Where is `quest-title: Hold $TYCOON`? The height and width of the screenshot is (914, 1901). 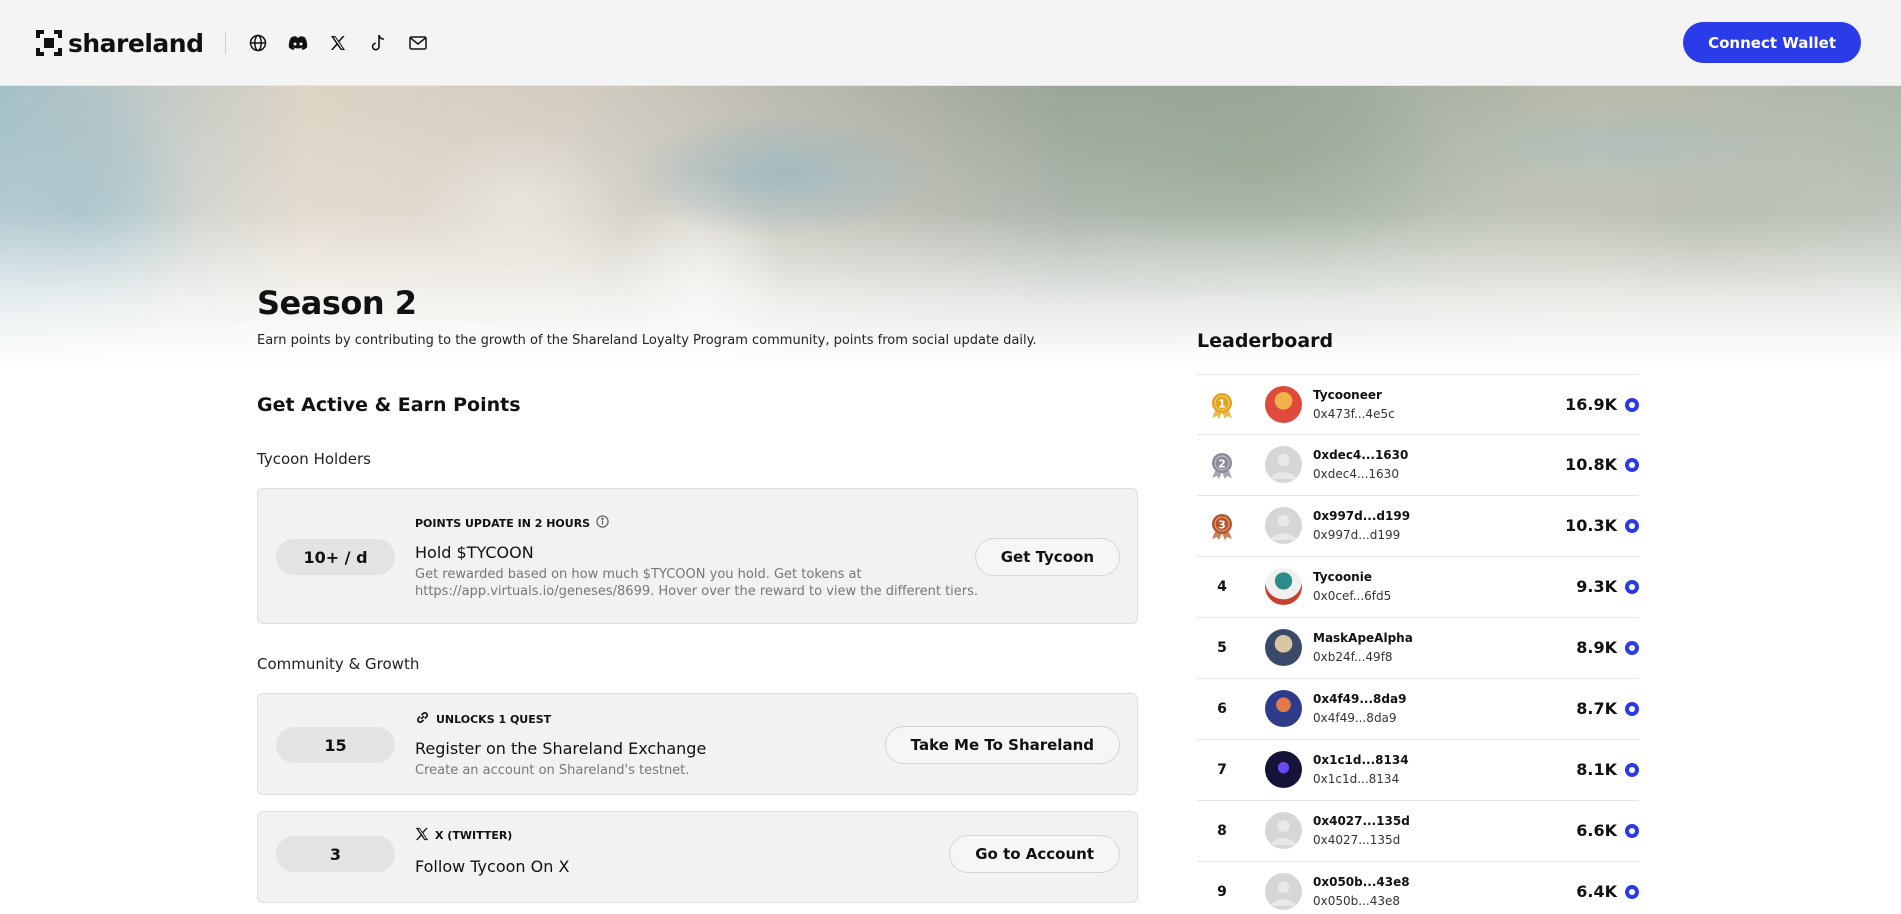
quest-title: Hold $TYCOON is located at coordinates (474, 552).